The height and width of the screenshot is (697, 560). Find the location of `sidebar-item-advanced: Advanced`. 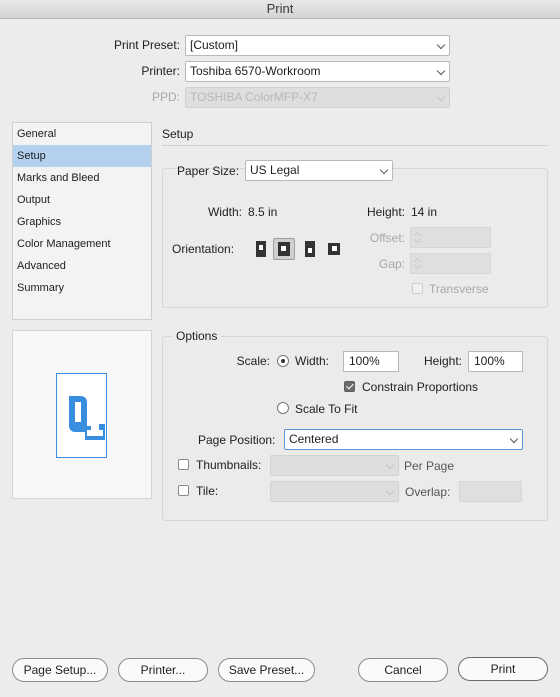

sidebar-item-advanced: Advanced is located at coordinates (82, 266).